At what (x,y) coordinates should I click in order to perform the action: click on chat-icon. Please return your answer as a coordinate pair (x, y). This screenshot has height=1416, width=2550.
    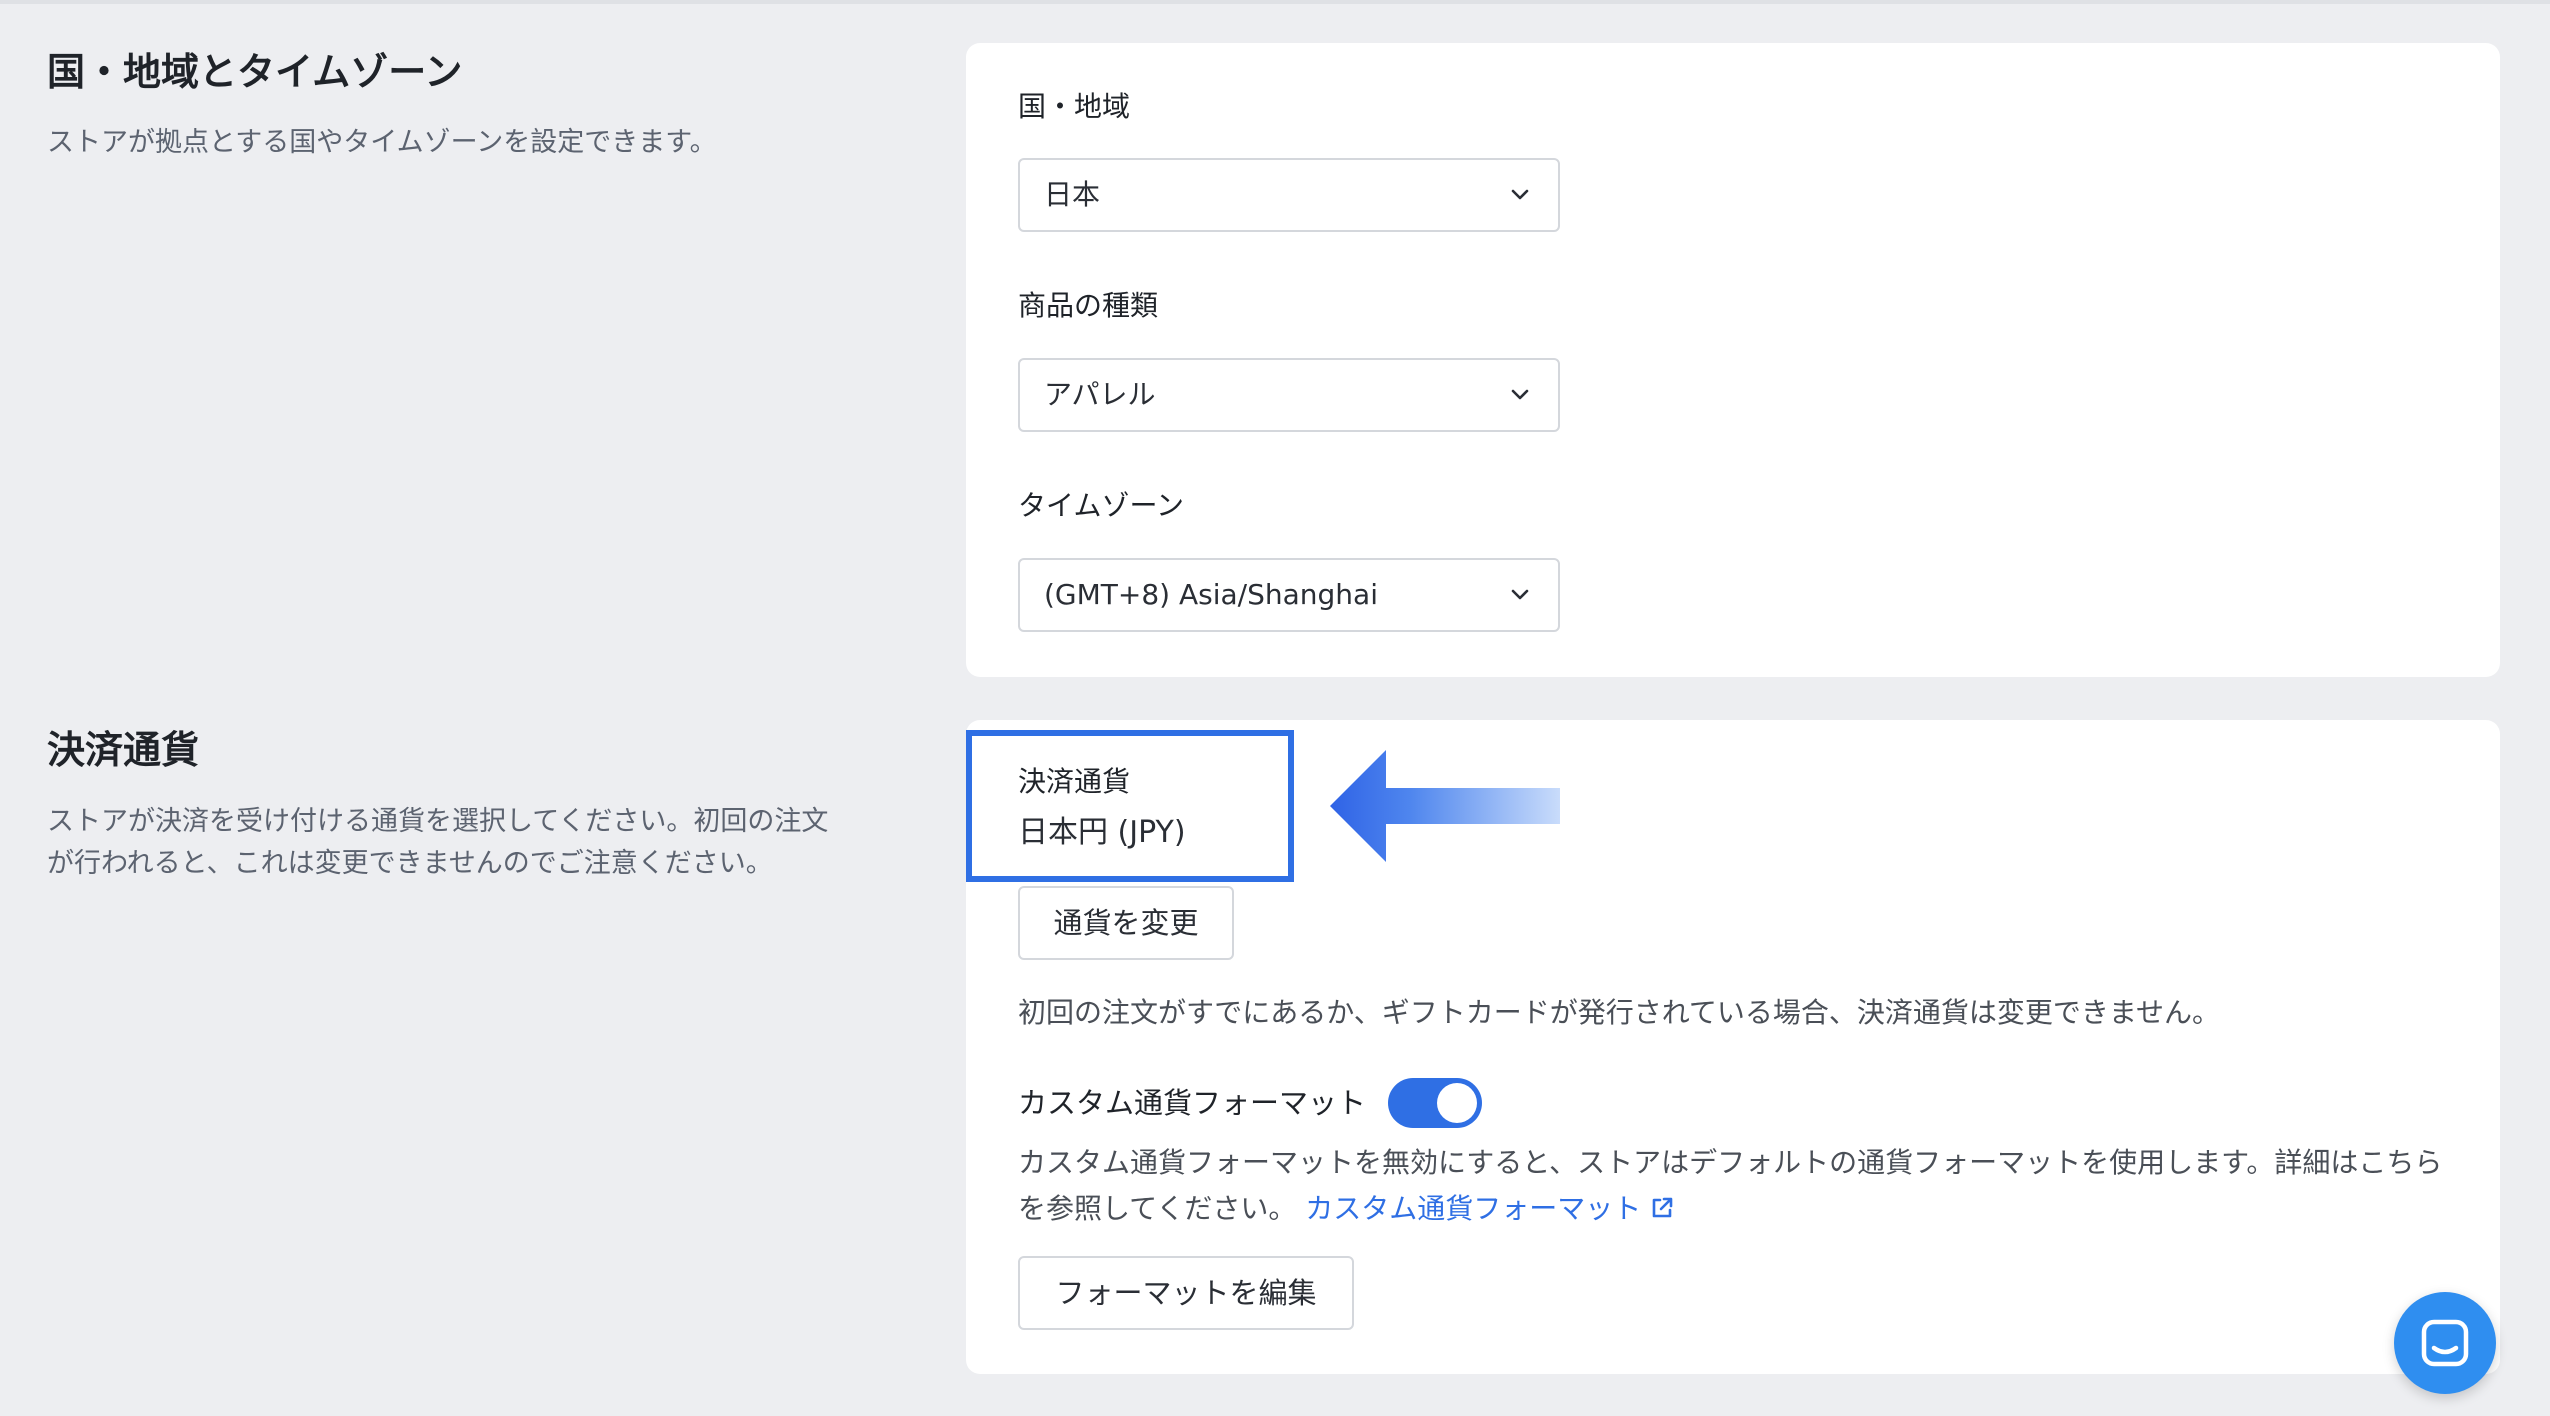
    Looking at the image, I should click on (2445, 1343).